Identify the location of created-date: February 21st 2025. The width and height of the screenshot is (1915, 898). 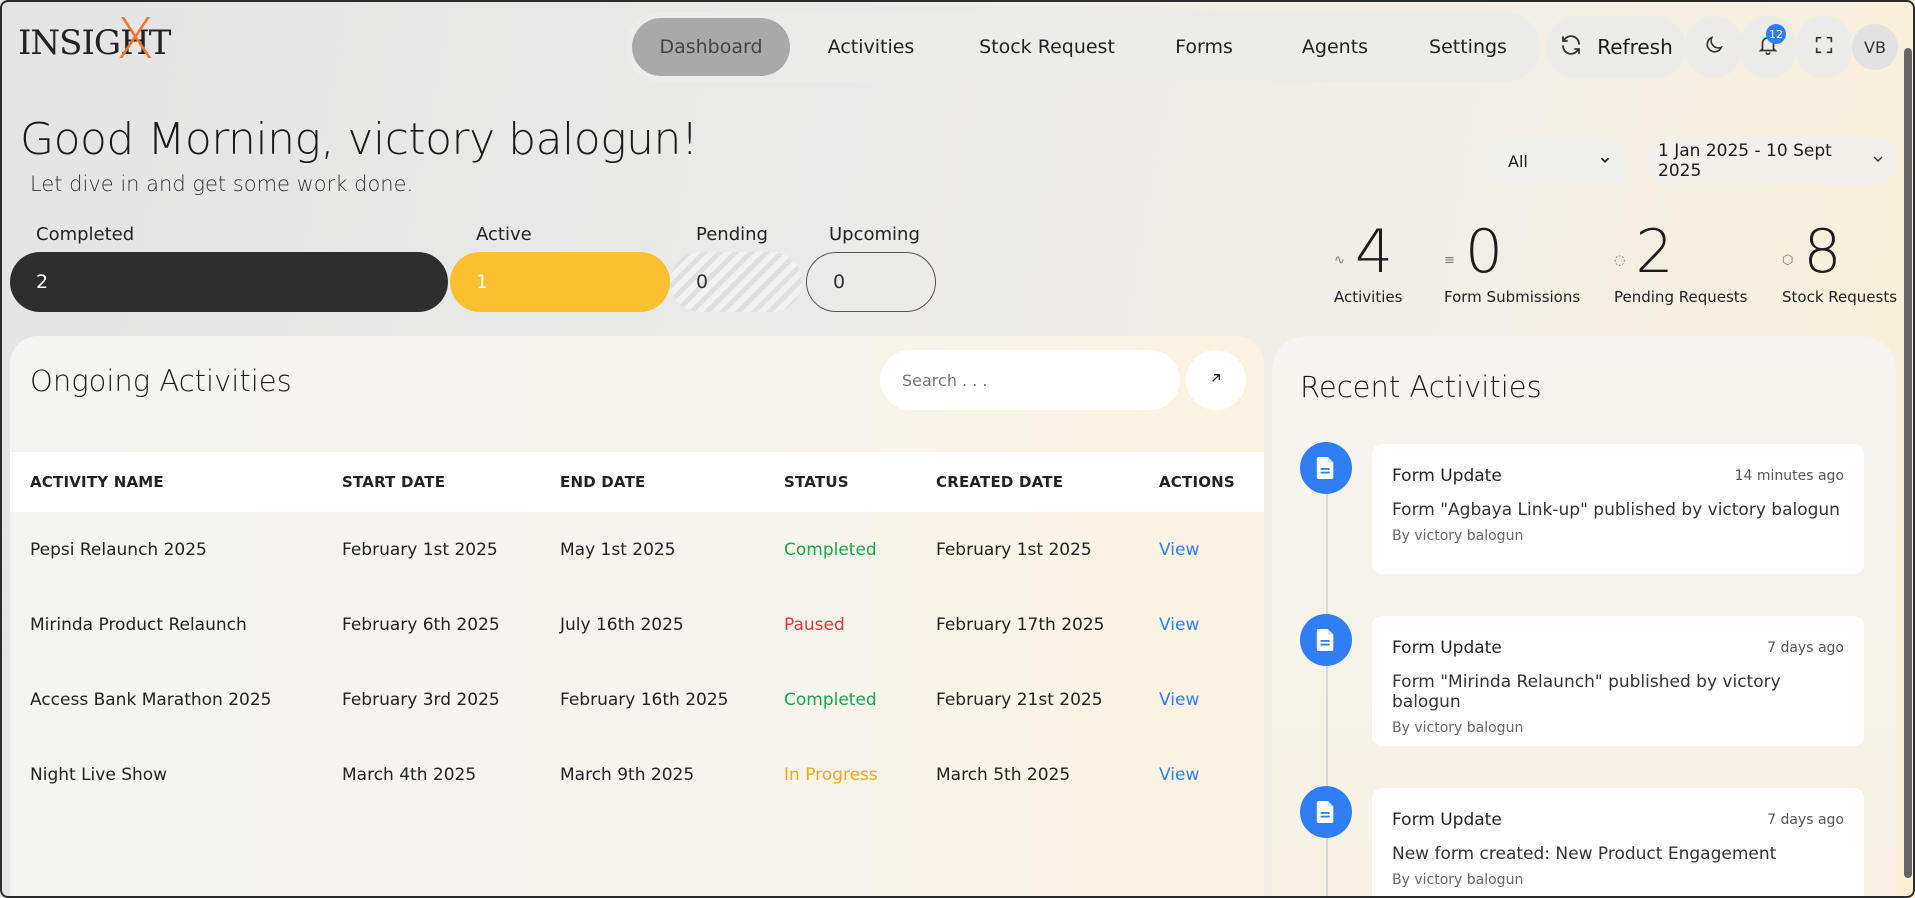
(1019, 699).